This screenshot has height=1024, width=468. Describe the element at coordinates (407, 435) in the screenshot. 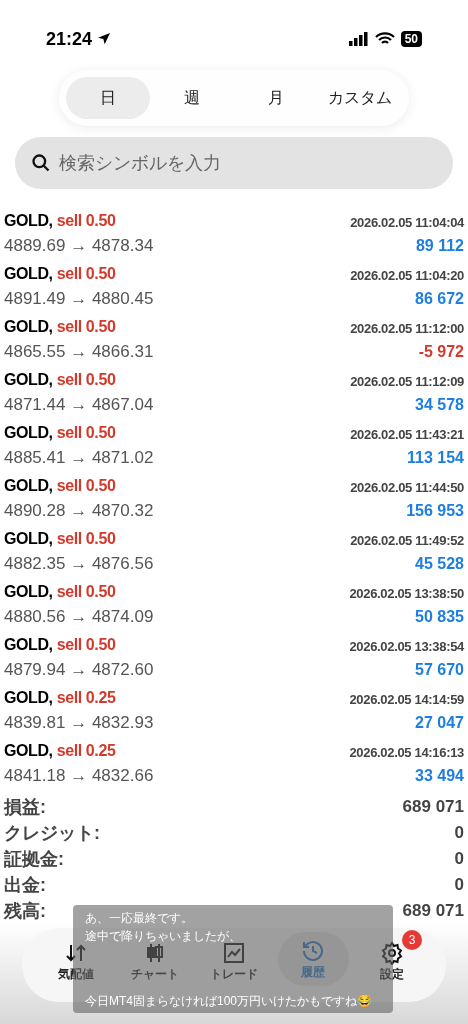

I see `deal-time: 2026.02.05 11:43:21` at that location.